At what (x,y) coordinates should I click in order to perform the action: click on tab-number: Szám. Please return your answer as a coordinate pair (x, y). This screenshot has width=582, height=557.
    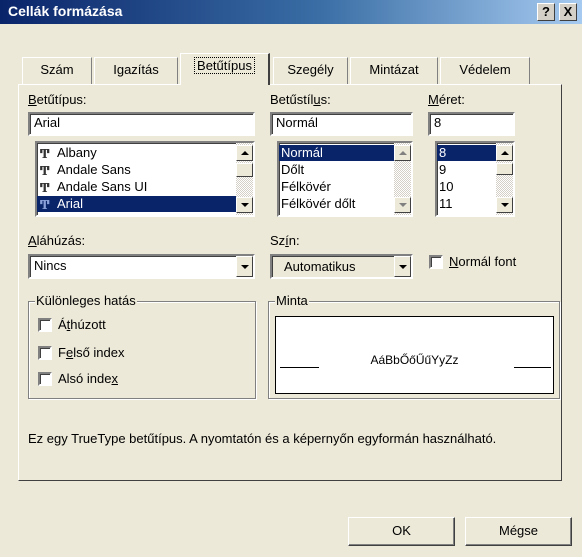
    Looking at the image, I should click on (57, 70).